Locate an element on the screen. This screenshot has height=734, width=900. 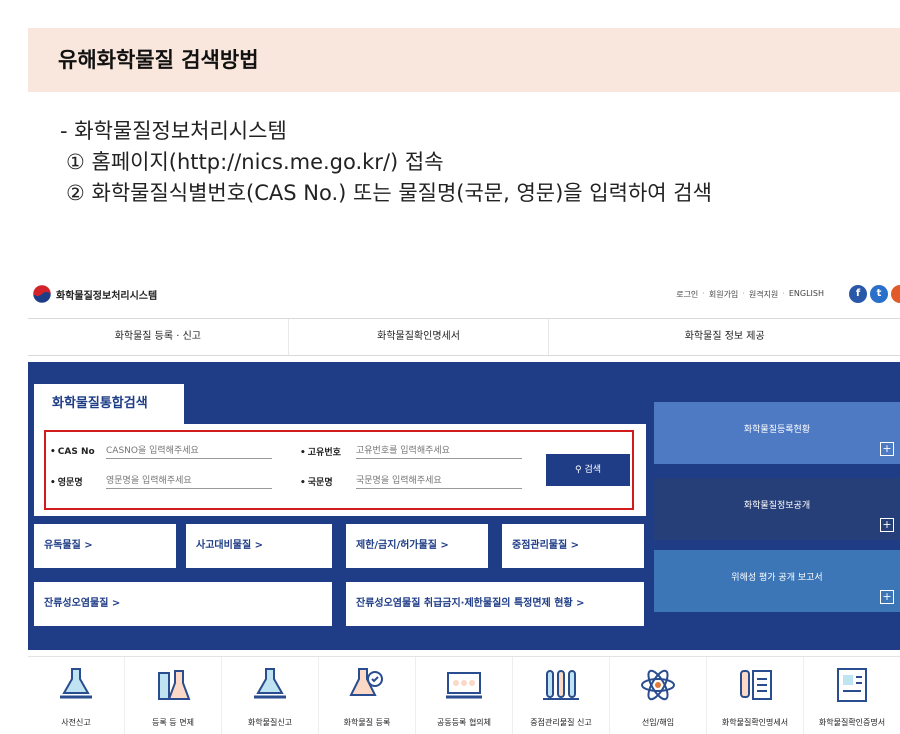
service-label: 화학물질확인명세서 is located at coordinates (755, 722).